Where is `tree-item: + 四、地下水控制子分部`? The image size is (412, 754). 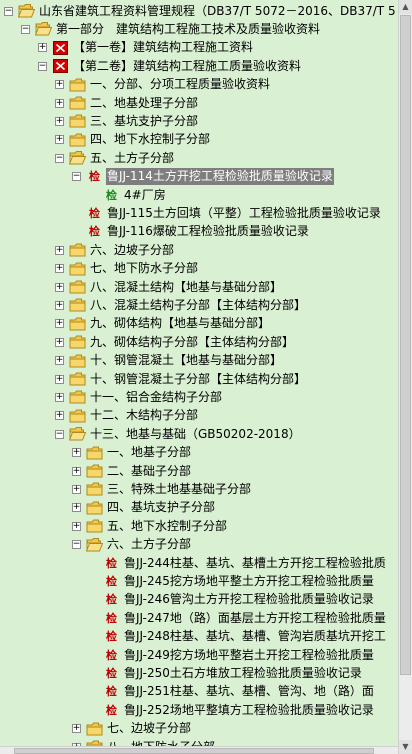
tree-item: + 四、地下水控制子分部 is located at coordinates (133, 140).